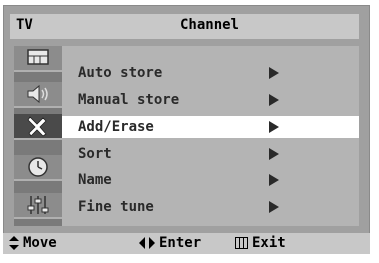 The height and width of the screenshot is (263, 379). Describe the element at coordinates (24, 25) in the screenshot. I see `tv-tab-label: TV` at that location.